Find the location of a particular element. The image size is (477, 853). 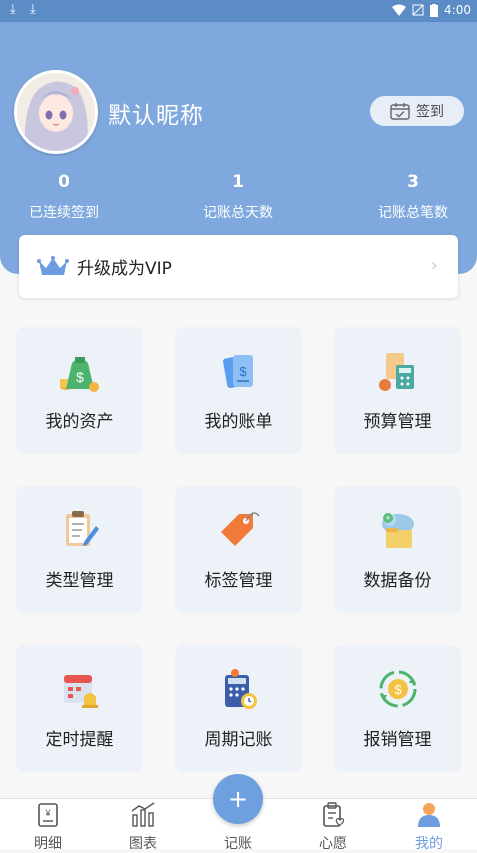

tab-label: 心愿 is located at coordinates (333, 844).